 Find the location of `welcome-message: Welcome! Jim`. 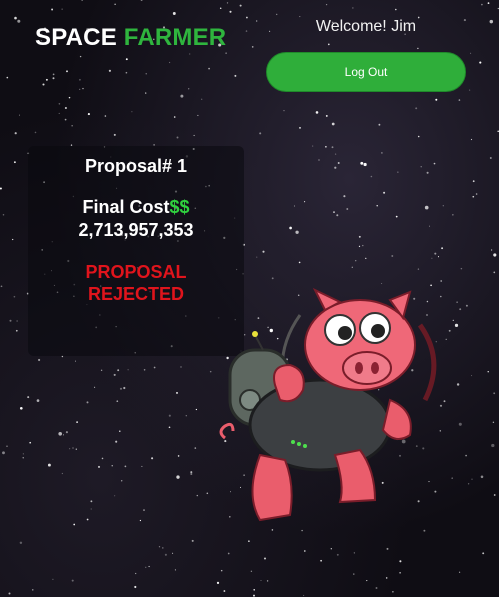

welcome-message: Welcome! Jim is located at coordinates (366, 26).